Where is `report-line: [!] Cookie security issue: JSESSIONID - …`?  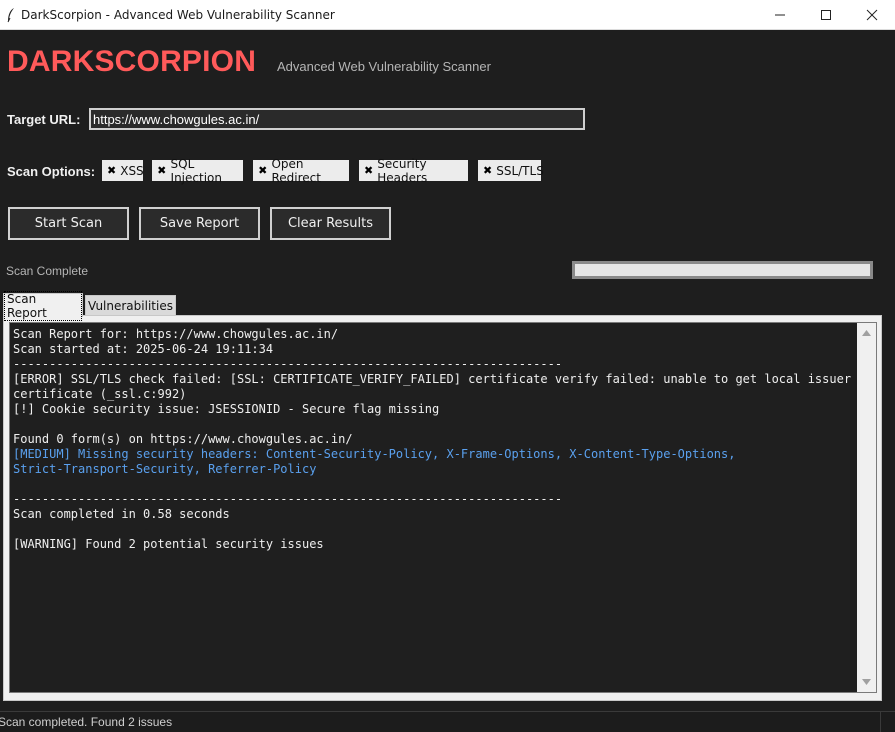
report-line: [!] Cookie security issue: JSESSIONID - … is located at coordinates (226, 409).